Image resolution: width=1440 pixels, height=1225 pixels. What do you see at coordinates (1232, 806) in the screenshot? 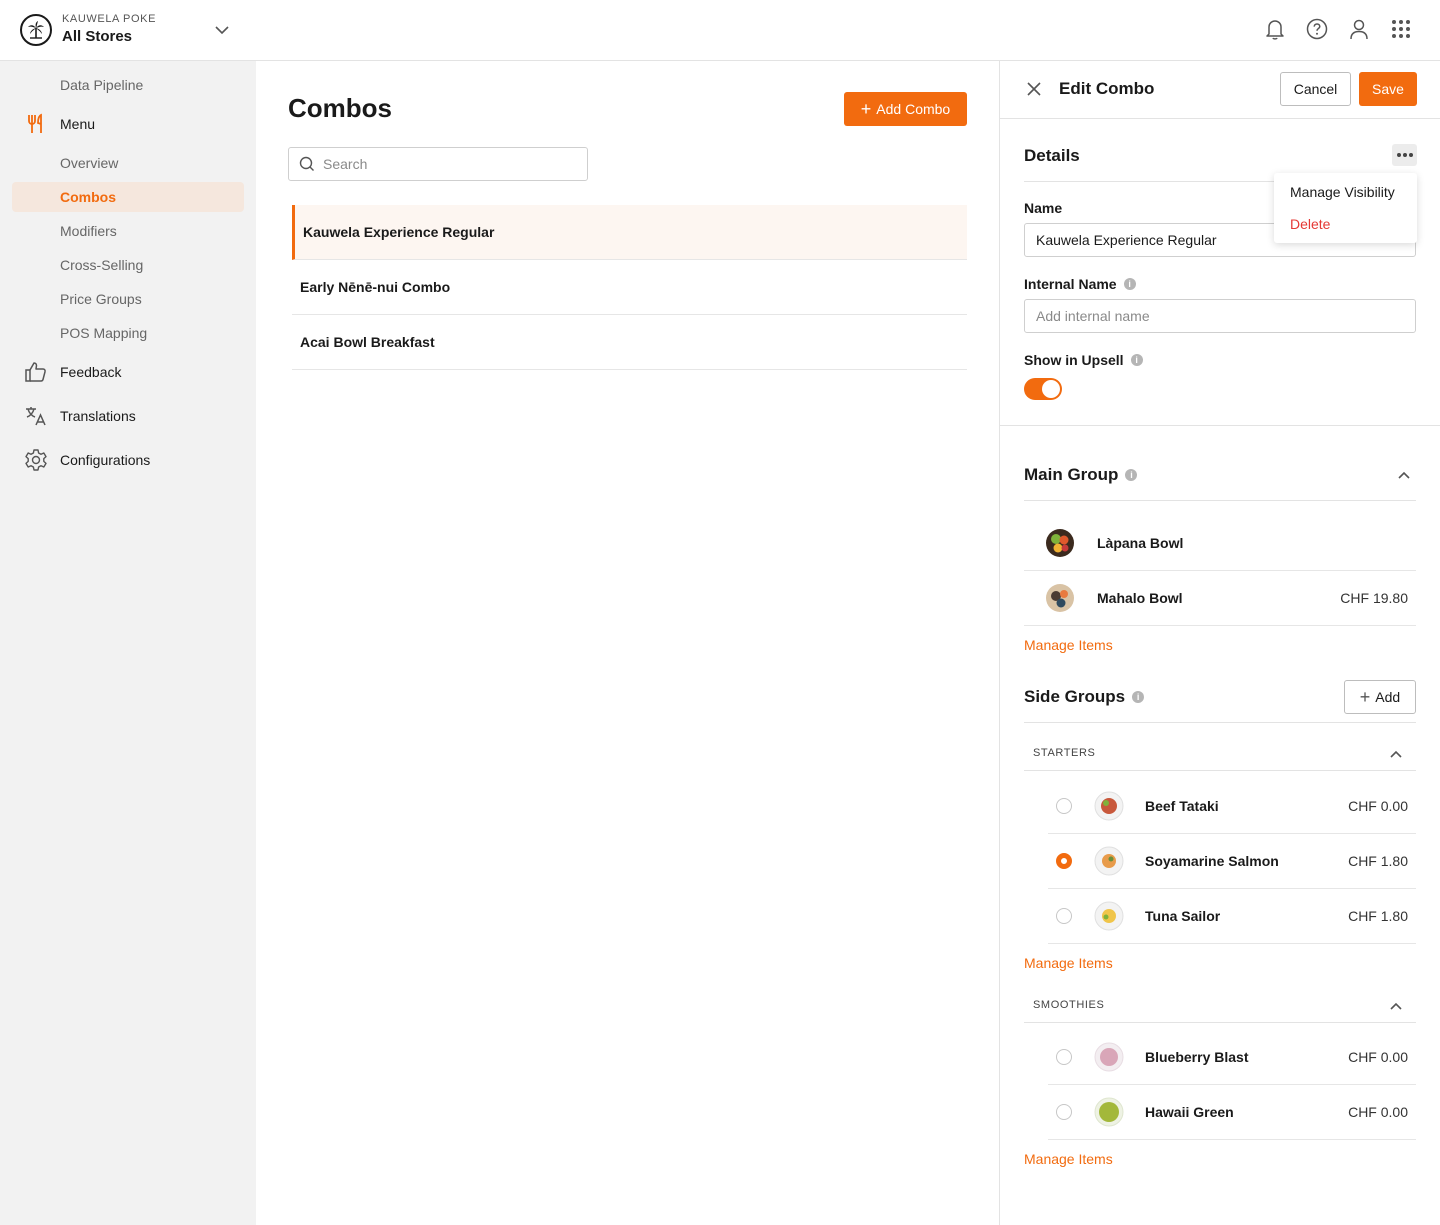
I see `list-item: Beef Tataki CHF 0.00` at bounding box center [1232, 806].